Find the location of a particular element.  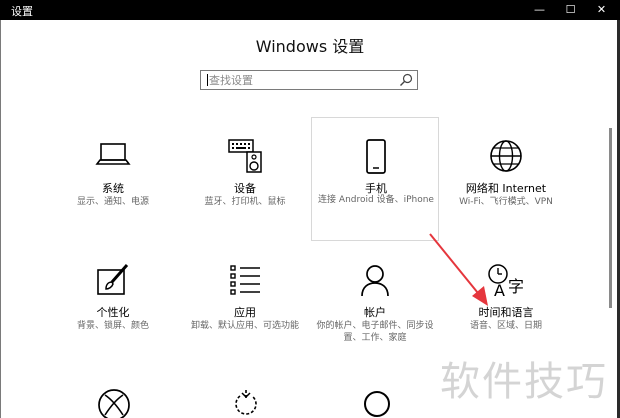

tile-description: 连接 Android 设备、iPhone is located at coordinates (376, 200).